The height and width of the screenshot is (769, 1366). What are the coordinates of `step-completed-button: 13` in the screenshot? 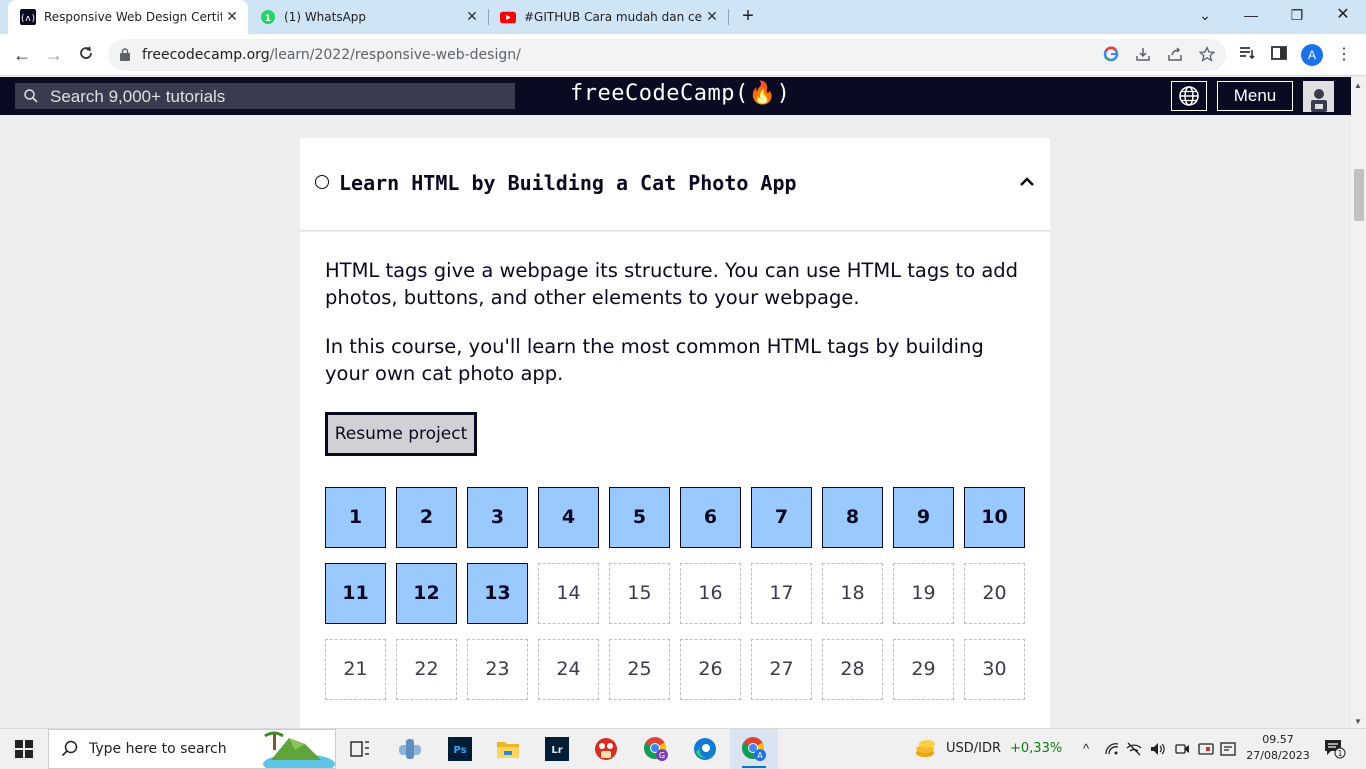 It's located at (497, 593).